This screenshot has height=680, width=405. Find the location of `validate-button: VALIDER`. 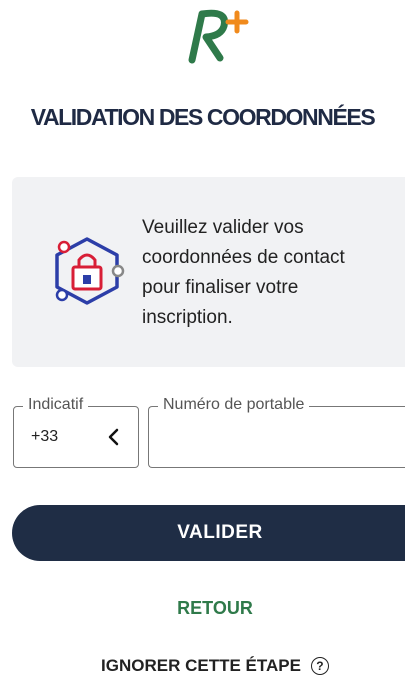

validate-button: VALIDER is located at coordinates (208, 533).